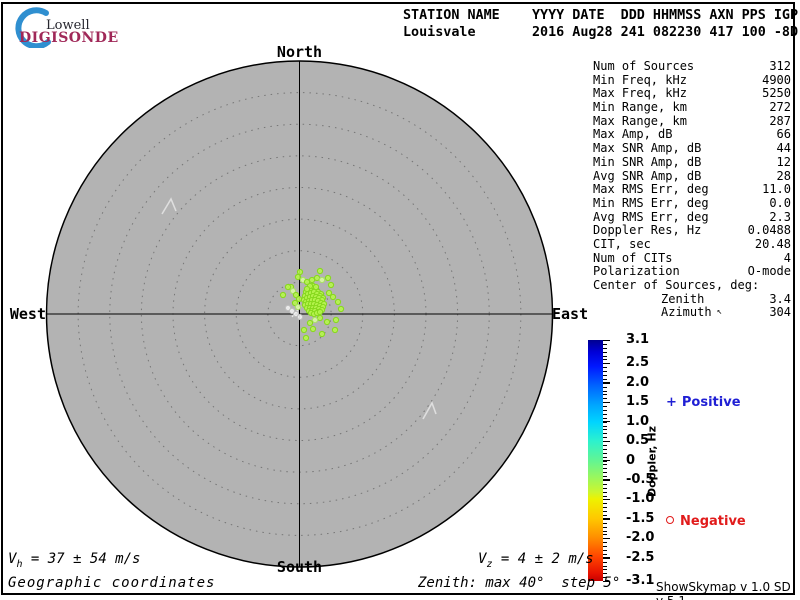 Image resolution: width=800 pixels, height=600 pixels. Describe the element at coordinates (769, 230) in the screenshot. I see `stat-value: 0.0488` at that location.